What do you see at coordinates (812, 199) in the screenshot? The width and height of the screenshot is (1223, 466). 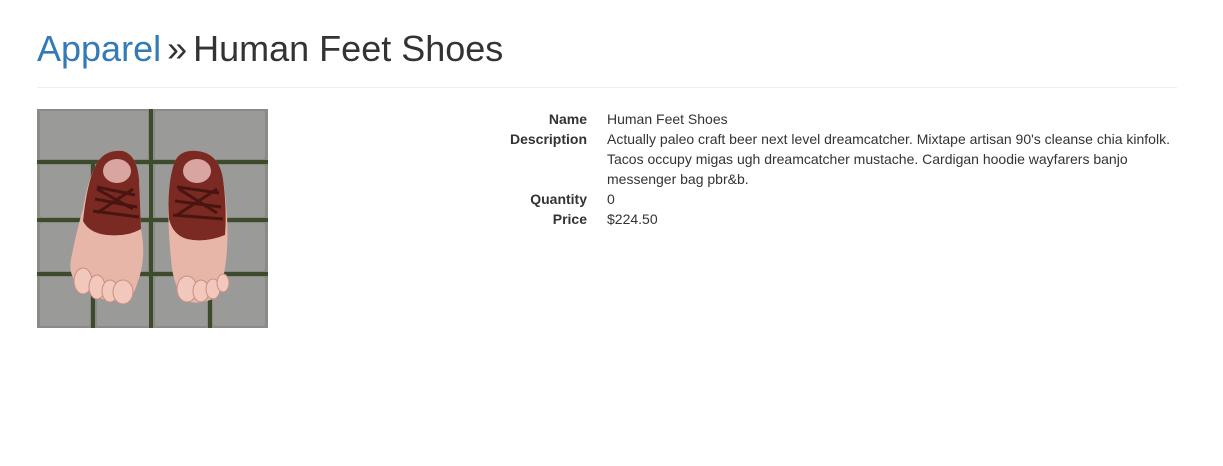 I see `detail-row-quantity: Quantity 0` at bounding box center [812, 199].